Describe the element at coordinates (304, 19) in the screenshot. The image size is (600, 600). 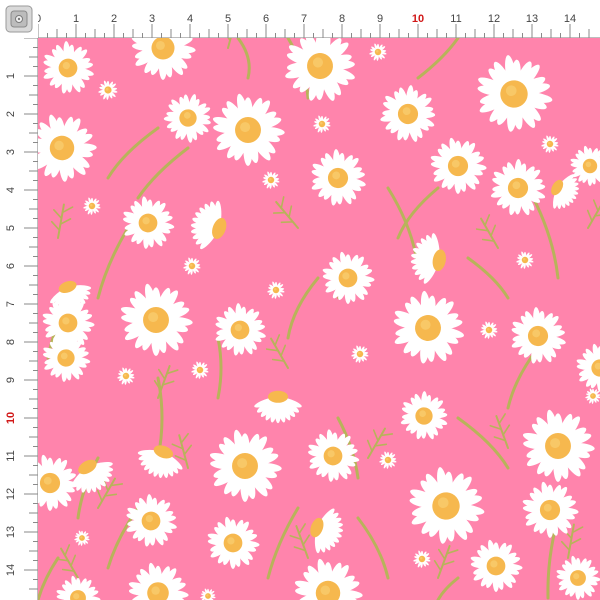
I see `ruler-top-label: 7` at that location.